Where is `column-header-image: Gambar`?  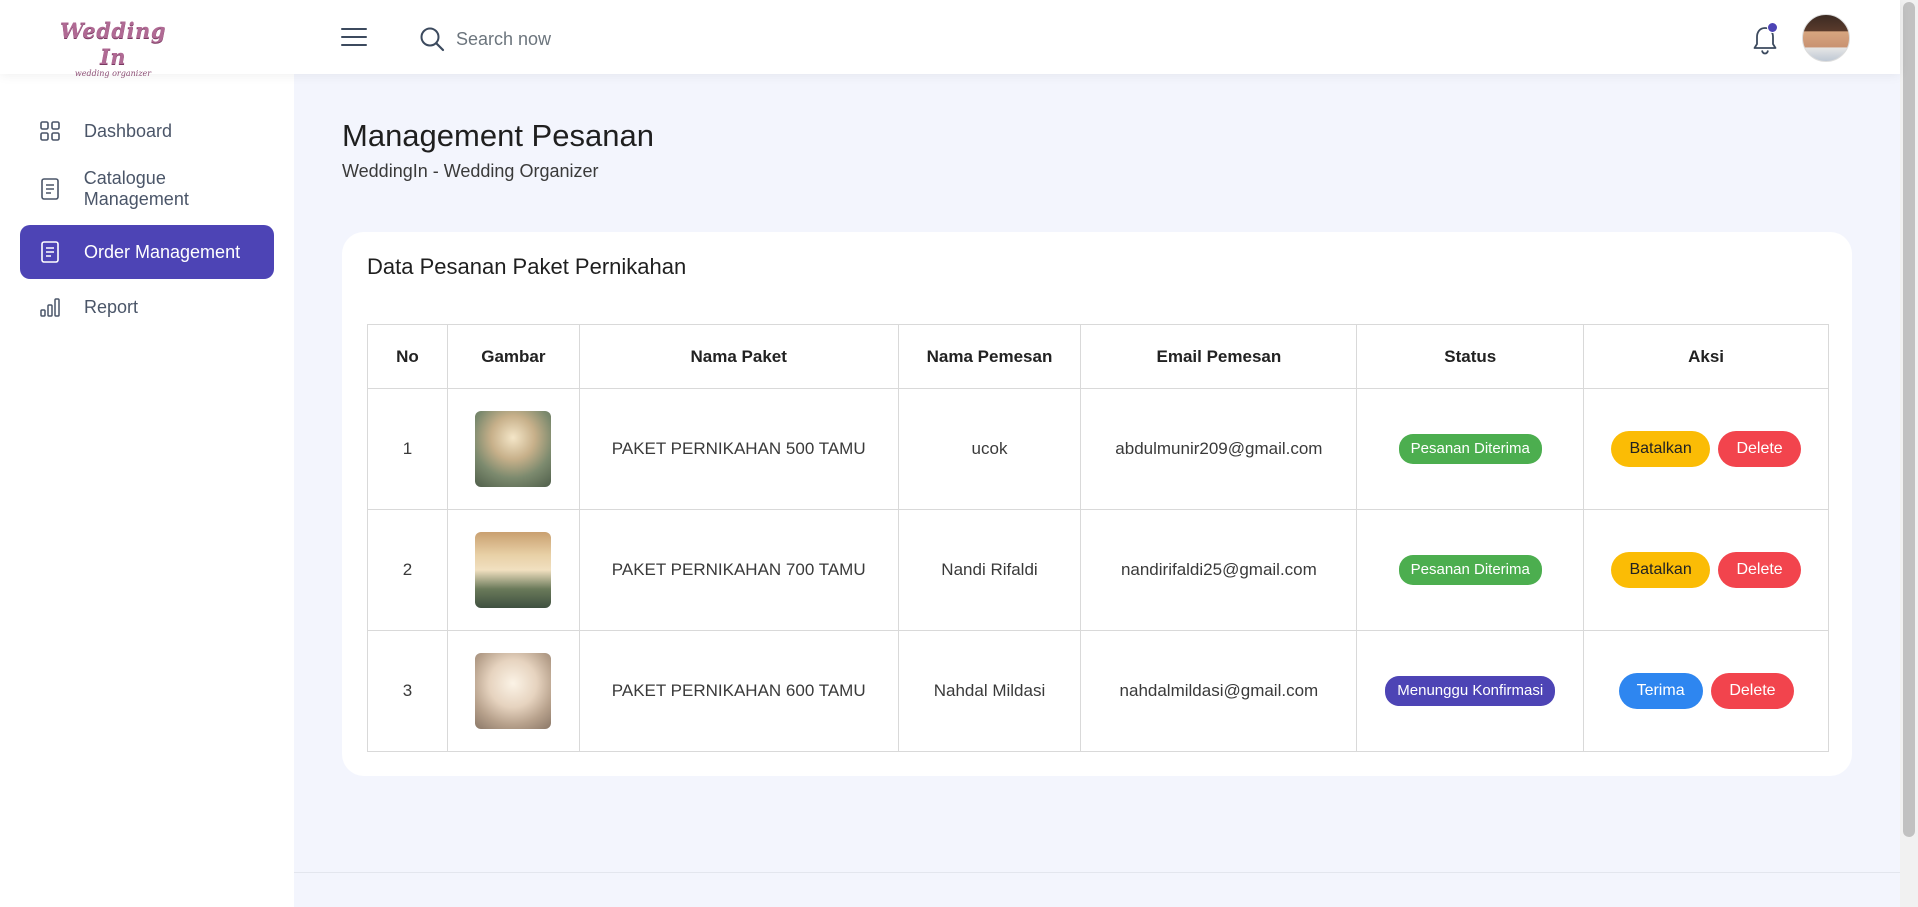
column-header-image: Gambar is located at coordinates (513, 356).